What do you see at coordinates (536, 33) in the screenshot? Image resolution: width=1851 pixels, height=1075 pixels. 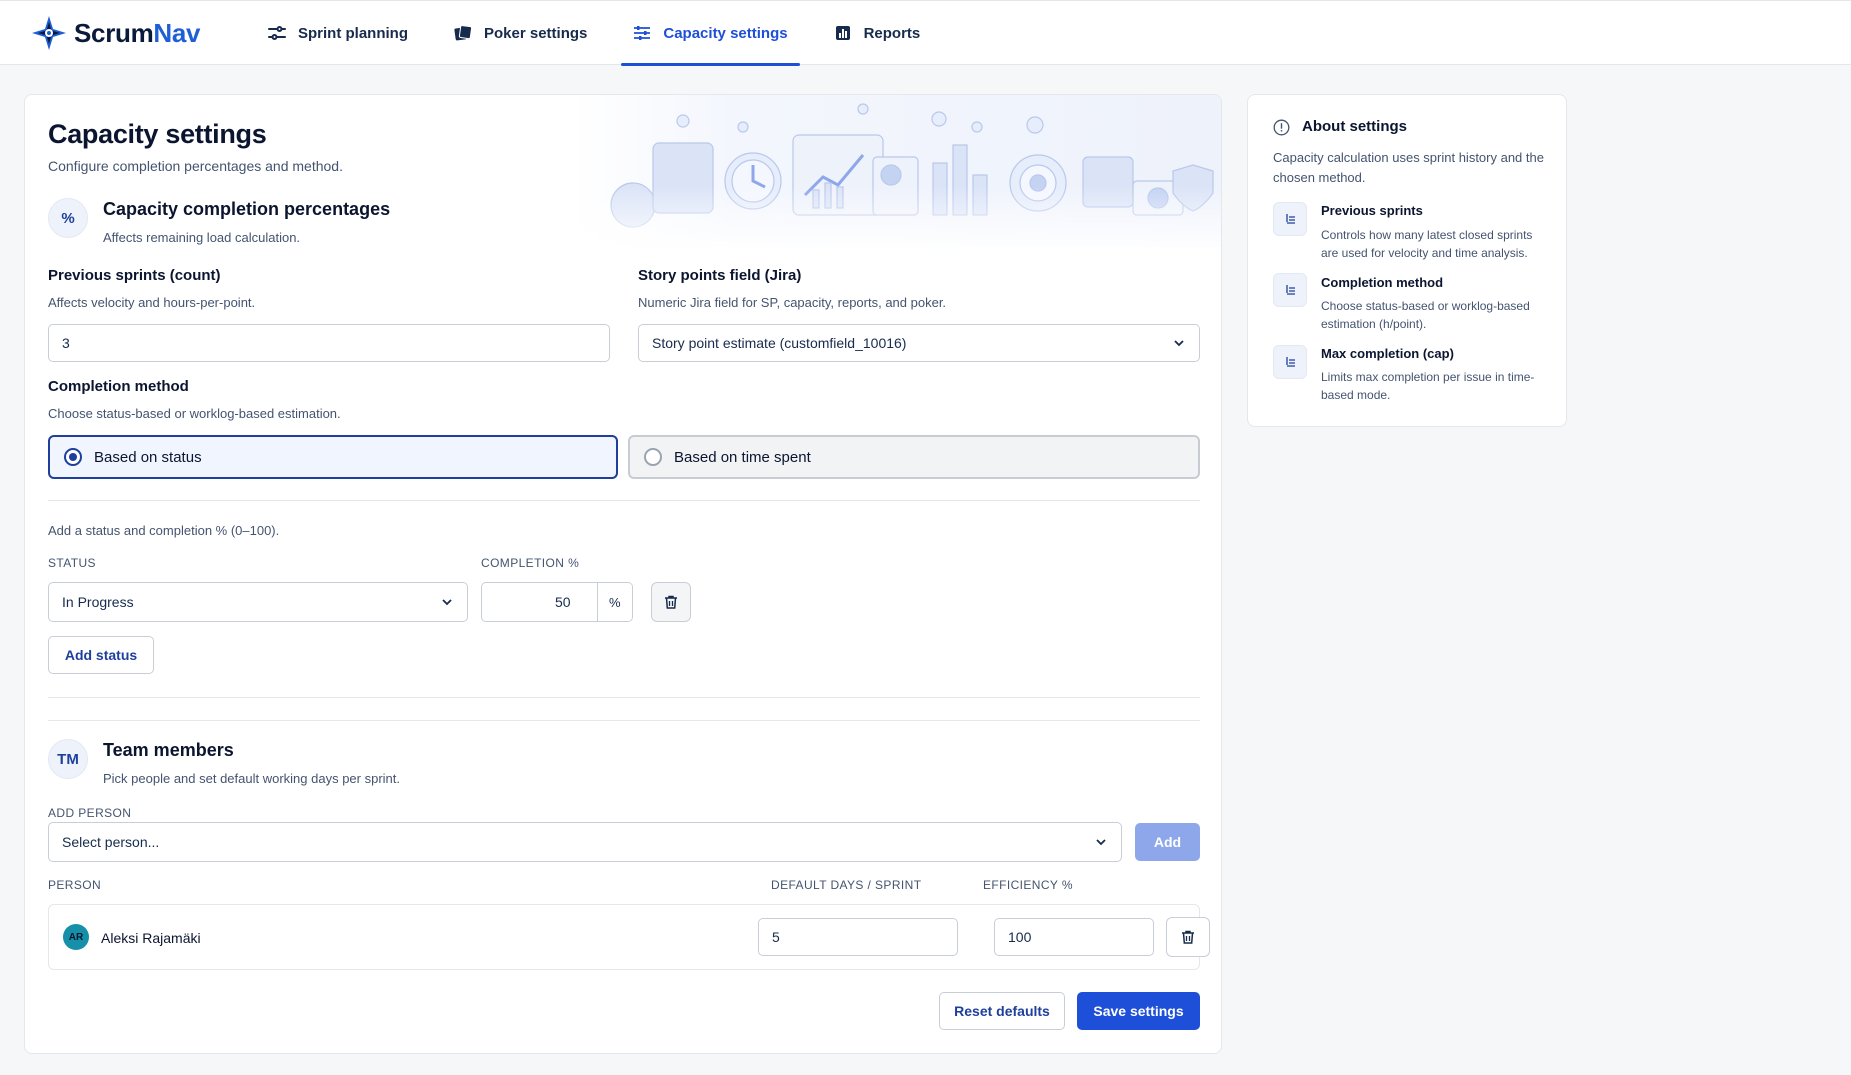 I see `nav-label: Poker settings` at bounding box center [536, 33].